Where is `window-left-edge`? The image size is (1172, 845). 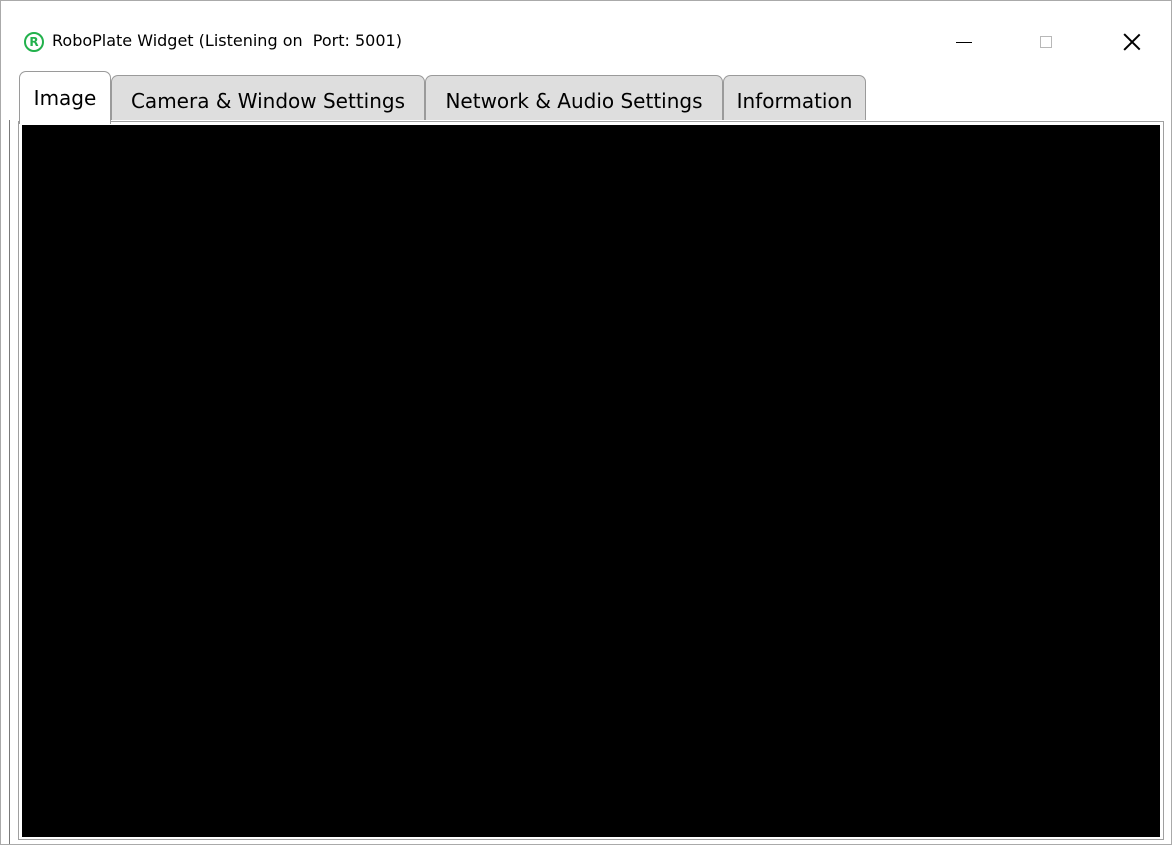 window-left-edge is located at coordinates (9, 482).